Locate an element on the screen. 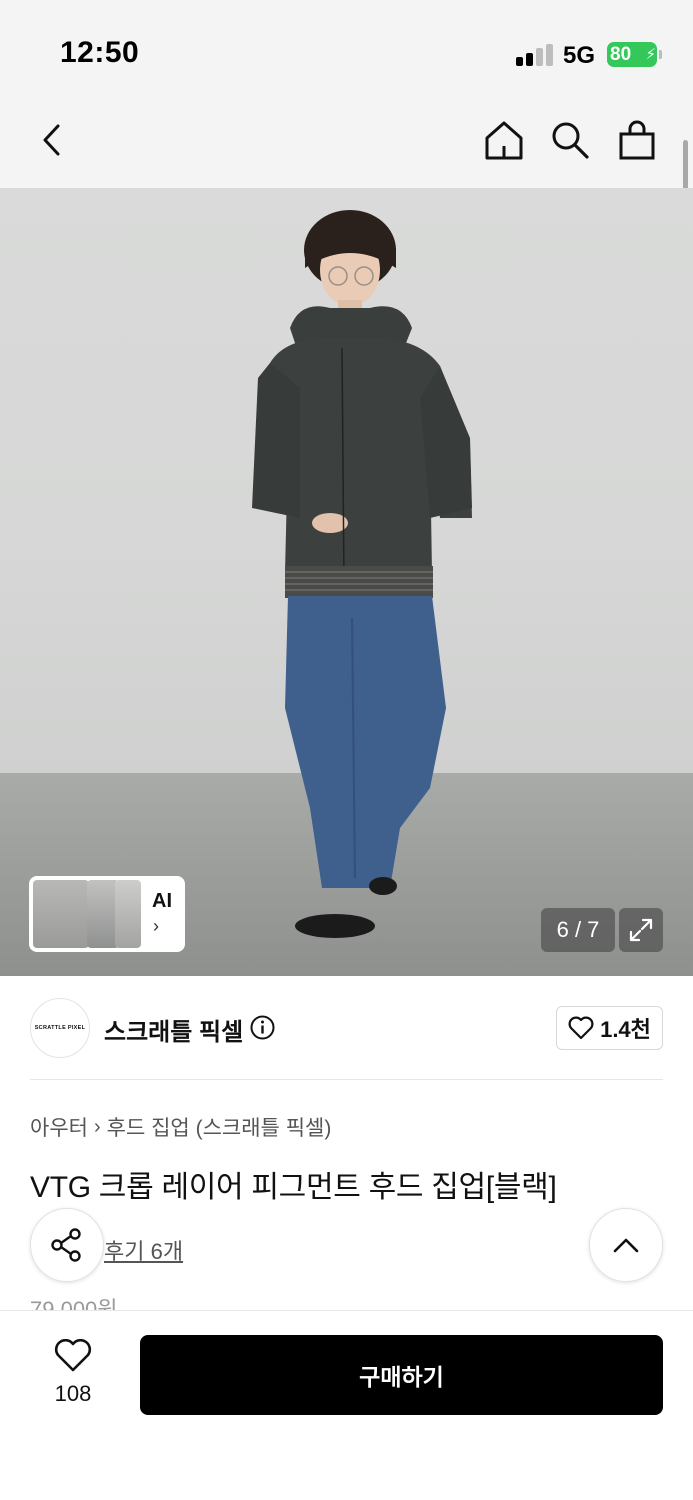 Image resolution: width=693 pixels, height=1500 pixels. status-bar: 12:50 5G 80 ⚡ is located at coordinates (346, 50).